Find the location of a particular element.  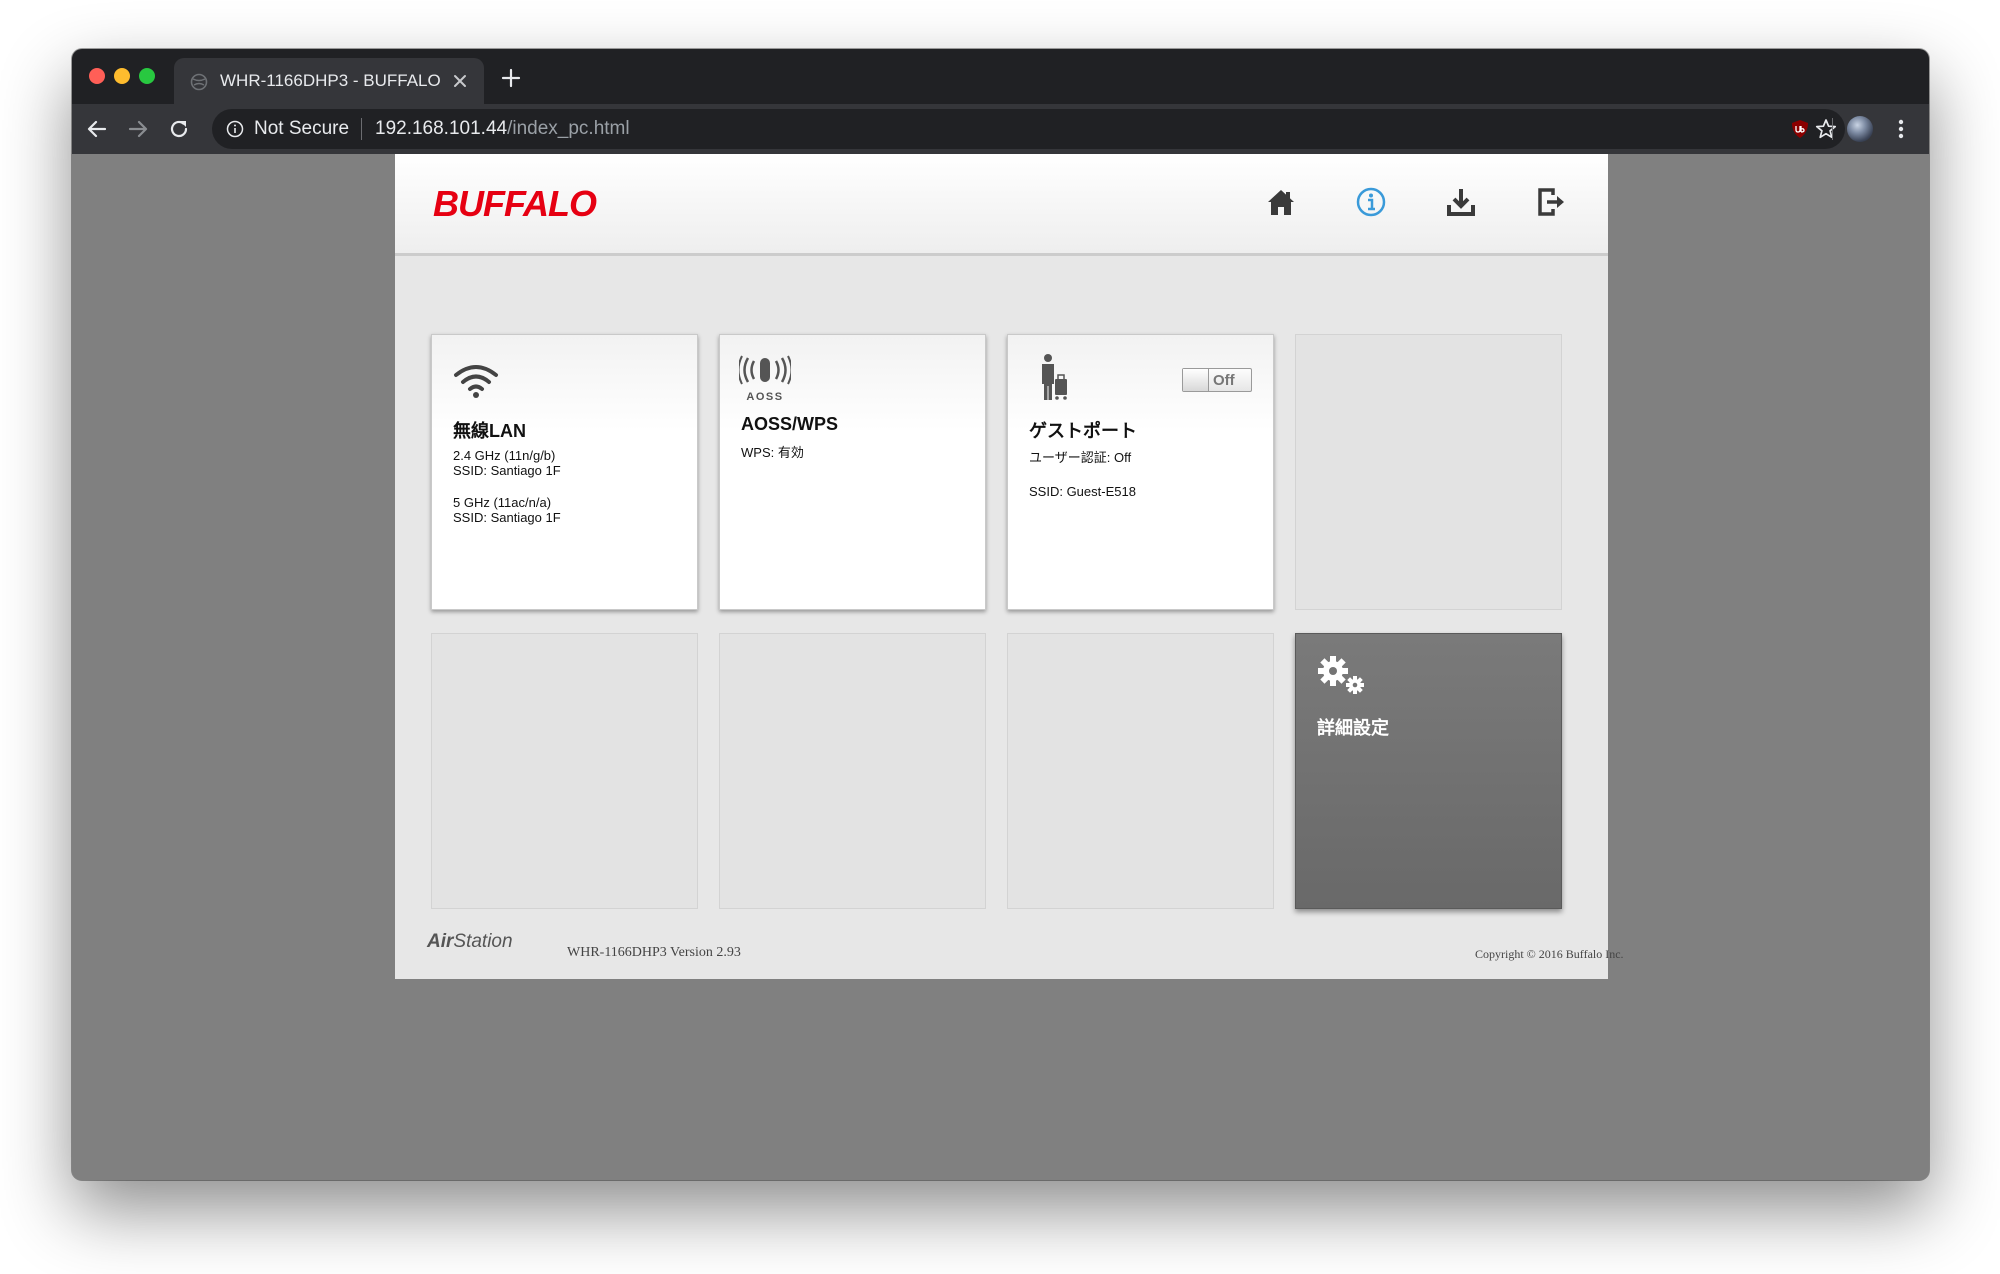

more-menu-icon is located at coordinates (1901, 129).